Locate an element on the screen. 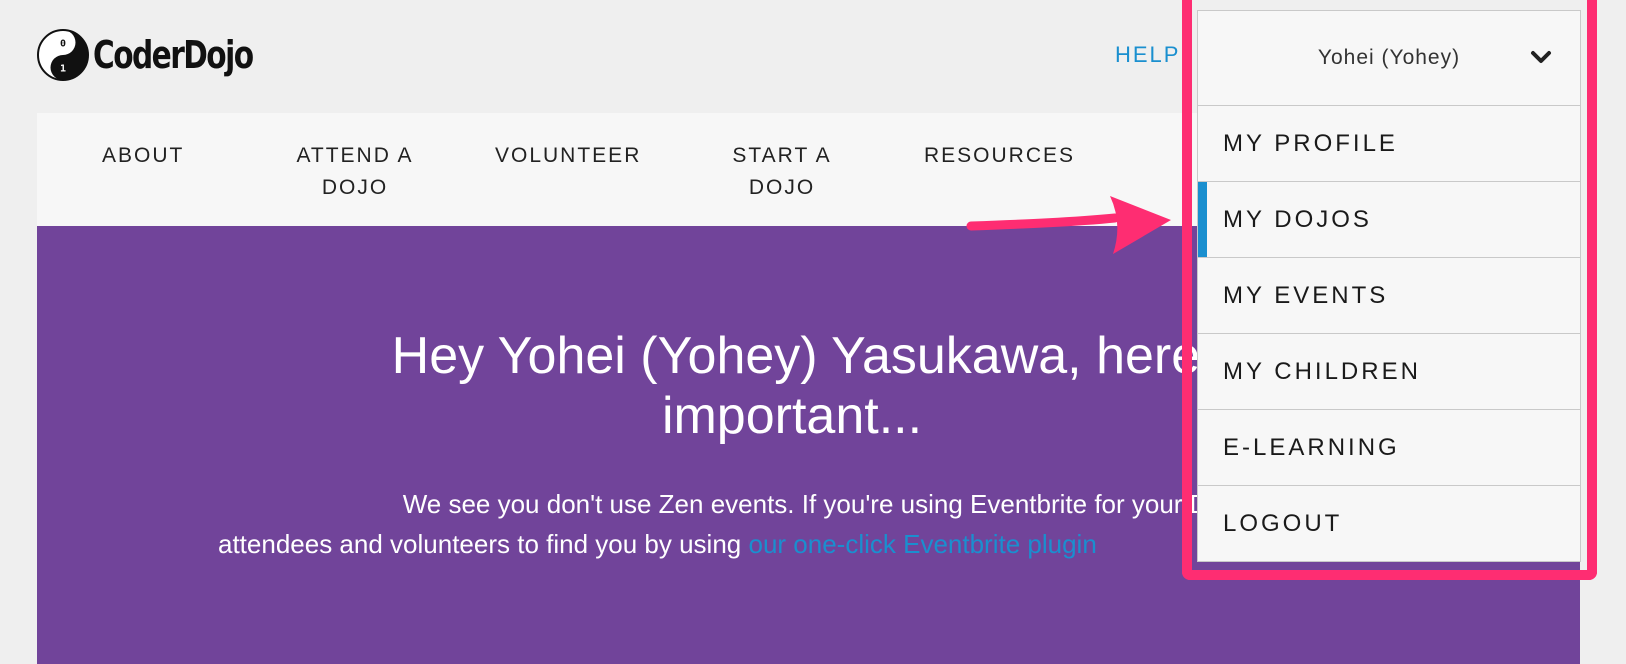 Image resolution: width=1626 pixels, height=664 pixels. menu-item-label: MY CHILDREN is located at coordinates (1322, 371).